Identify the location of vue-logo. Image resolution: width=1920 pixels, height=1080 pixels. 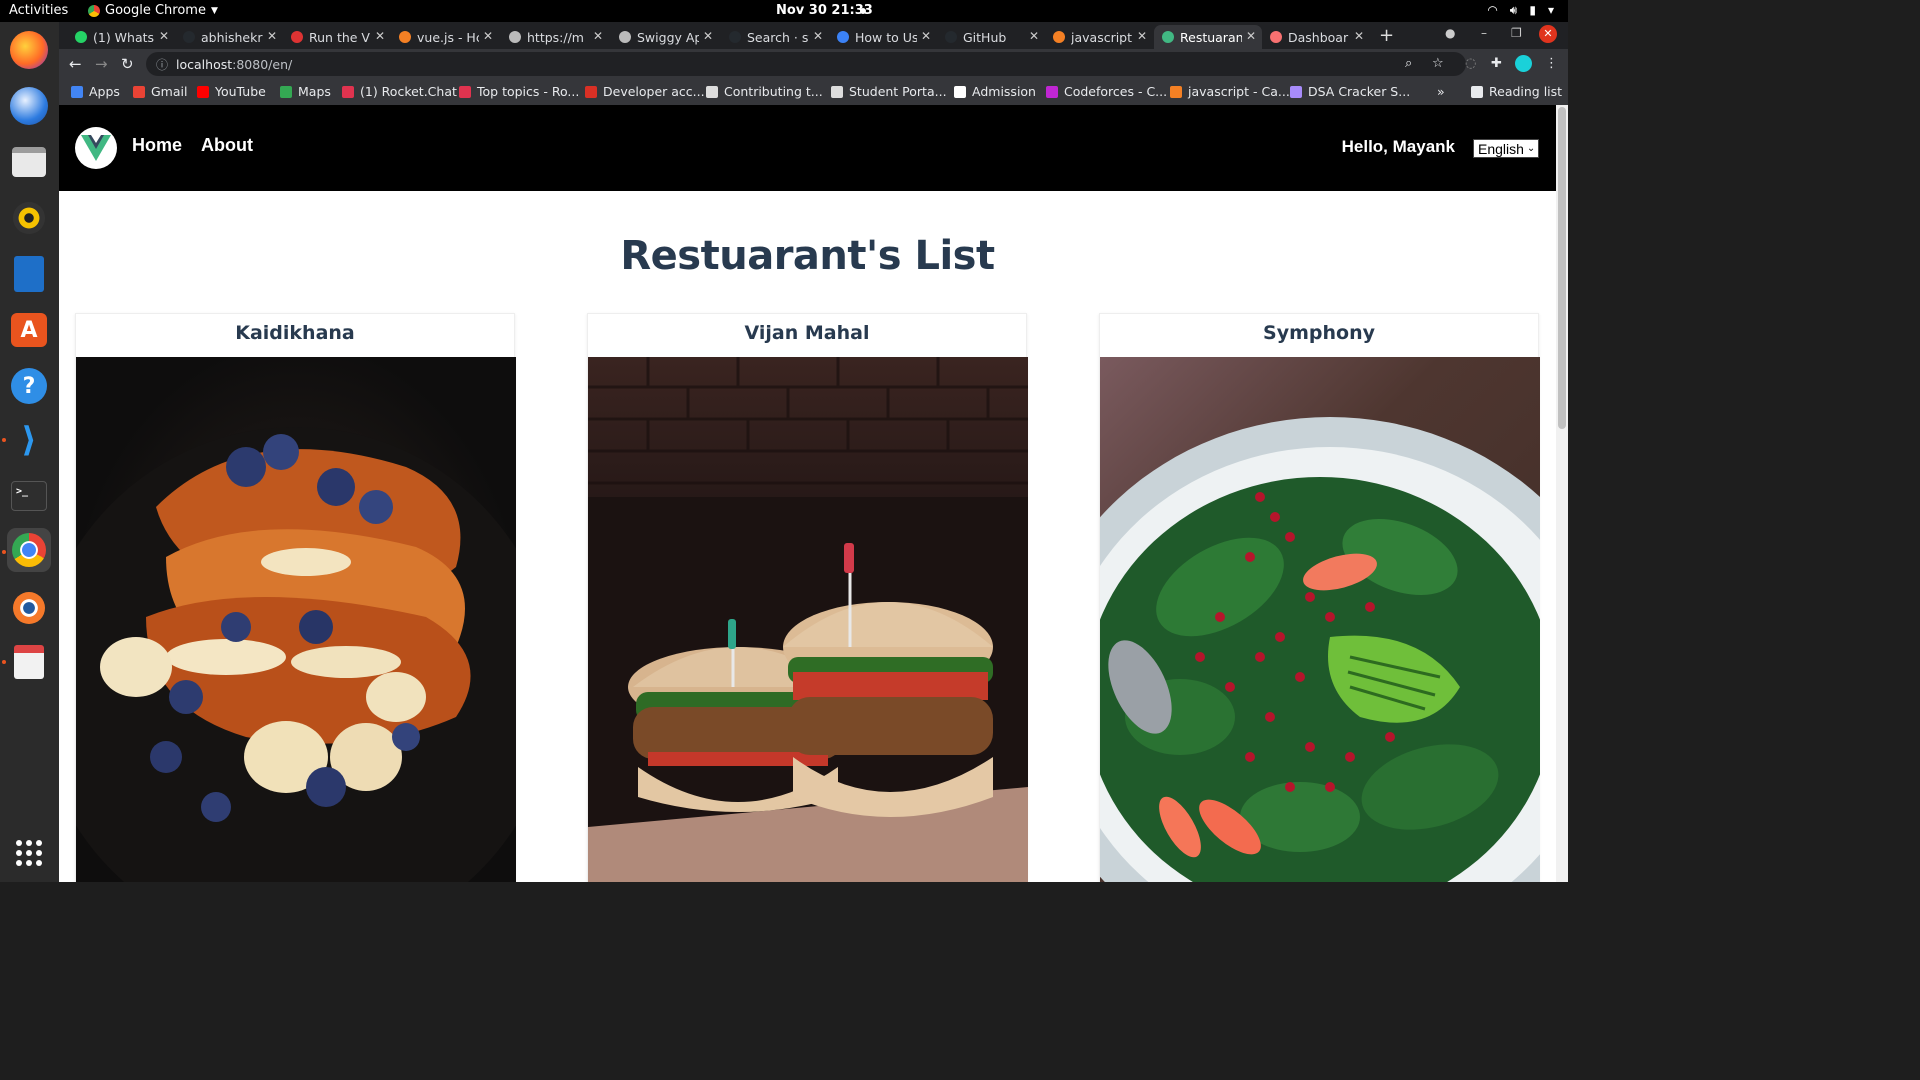
(96, 148).